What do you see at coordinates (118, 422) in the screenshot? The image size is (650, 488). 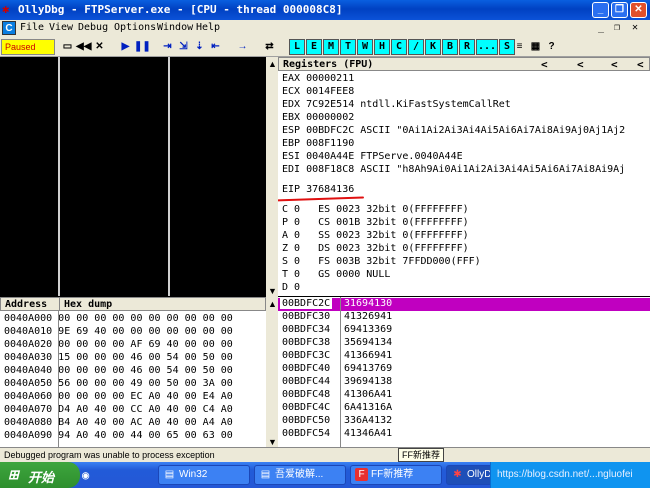 I see `hexdump-row: 0040A080 B4 A0 40 00 AC A0 40 00 A4 A0` at bounding box center [118, 422].